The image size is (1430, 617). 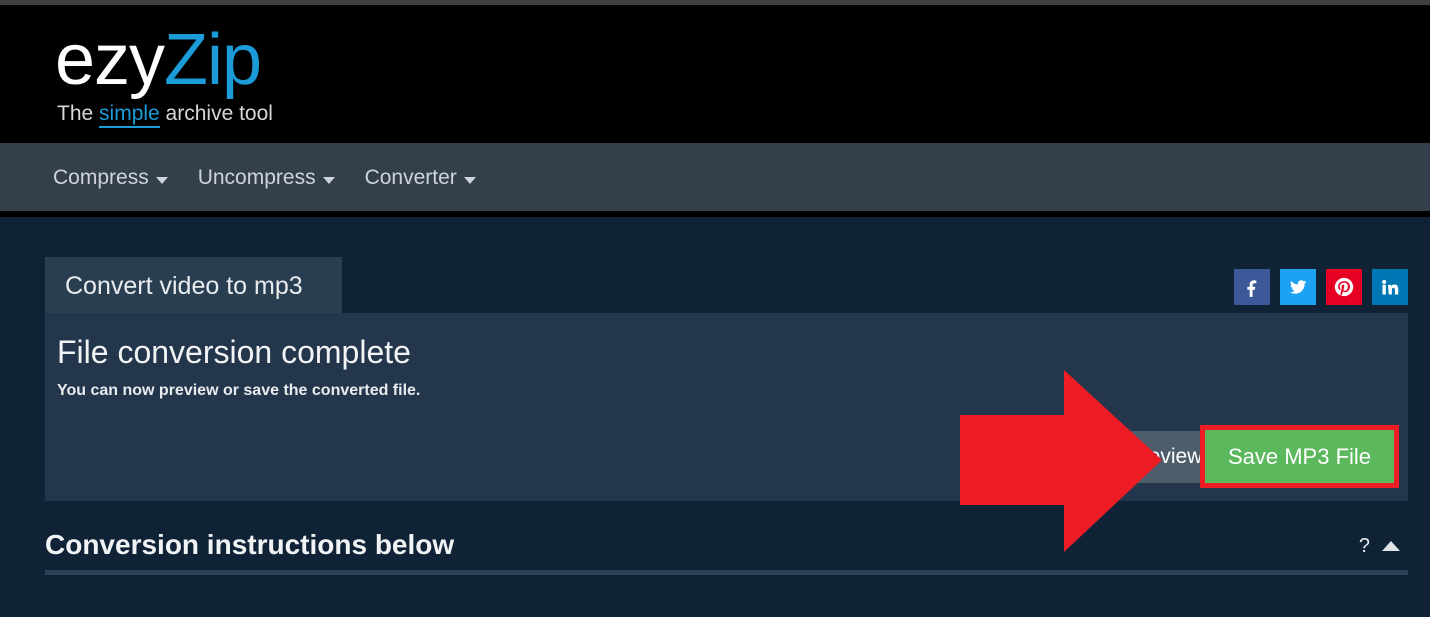 What do you see at coordinates (129, 115) in the screenshot?
I see `tagline-highlight: simple` at bounding box center [129, 115].